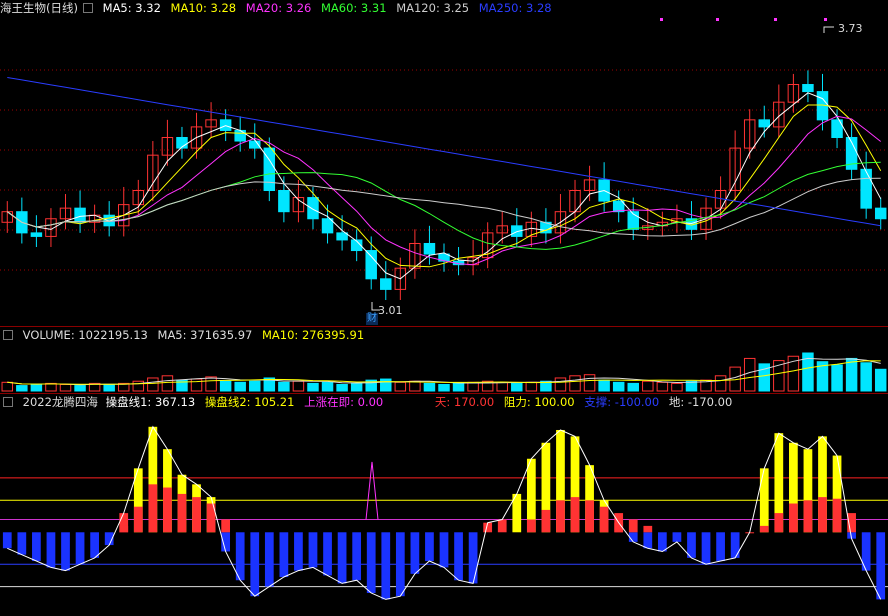  I want to click on ma5-label: MA5: 3.32, so click(131, 8).